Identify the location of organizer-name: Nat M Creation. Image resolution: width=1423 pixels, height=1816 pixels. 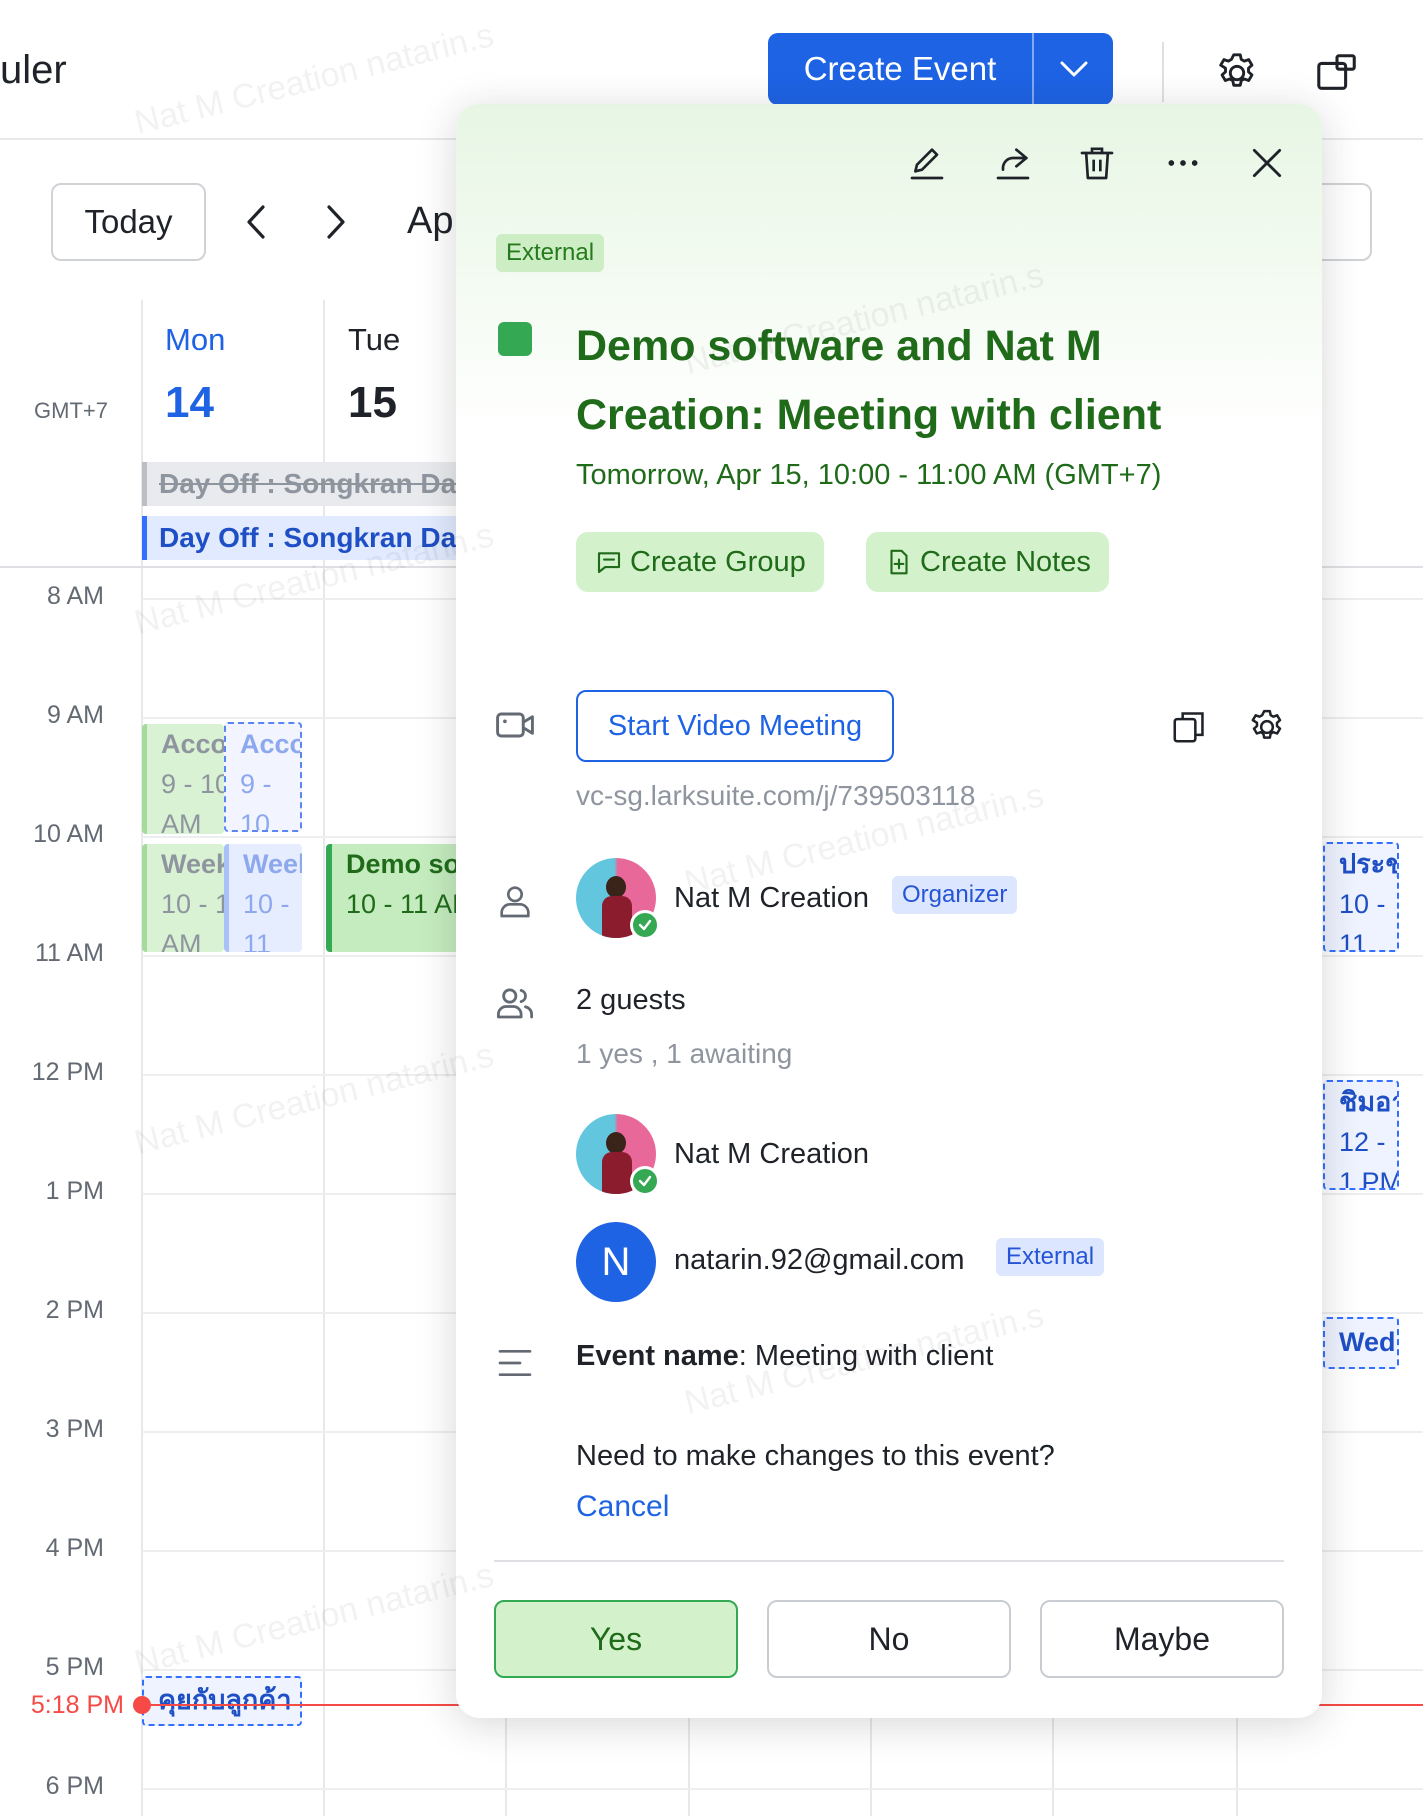
(771, 898).